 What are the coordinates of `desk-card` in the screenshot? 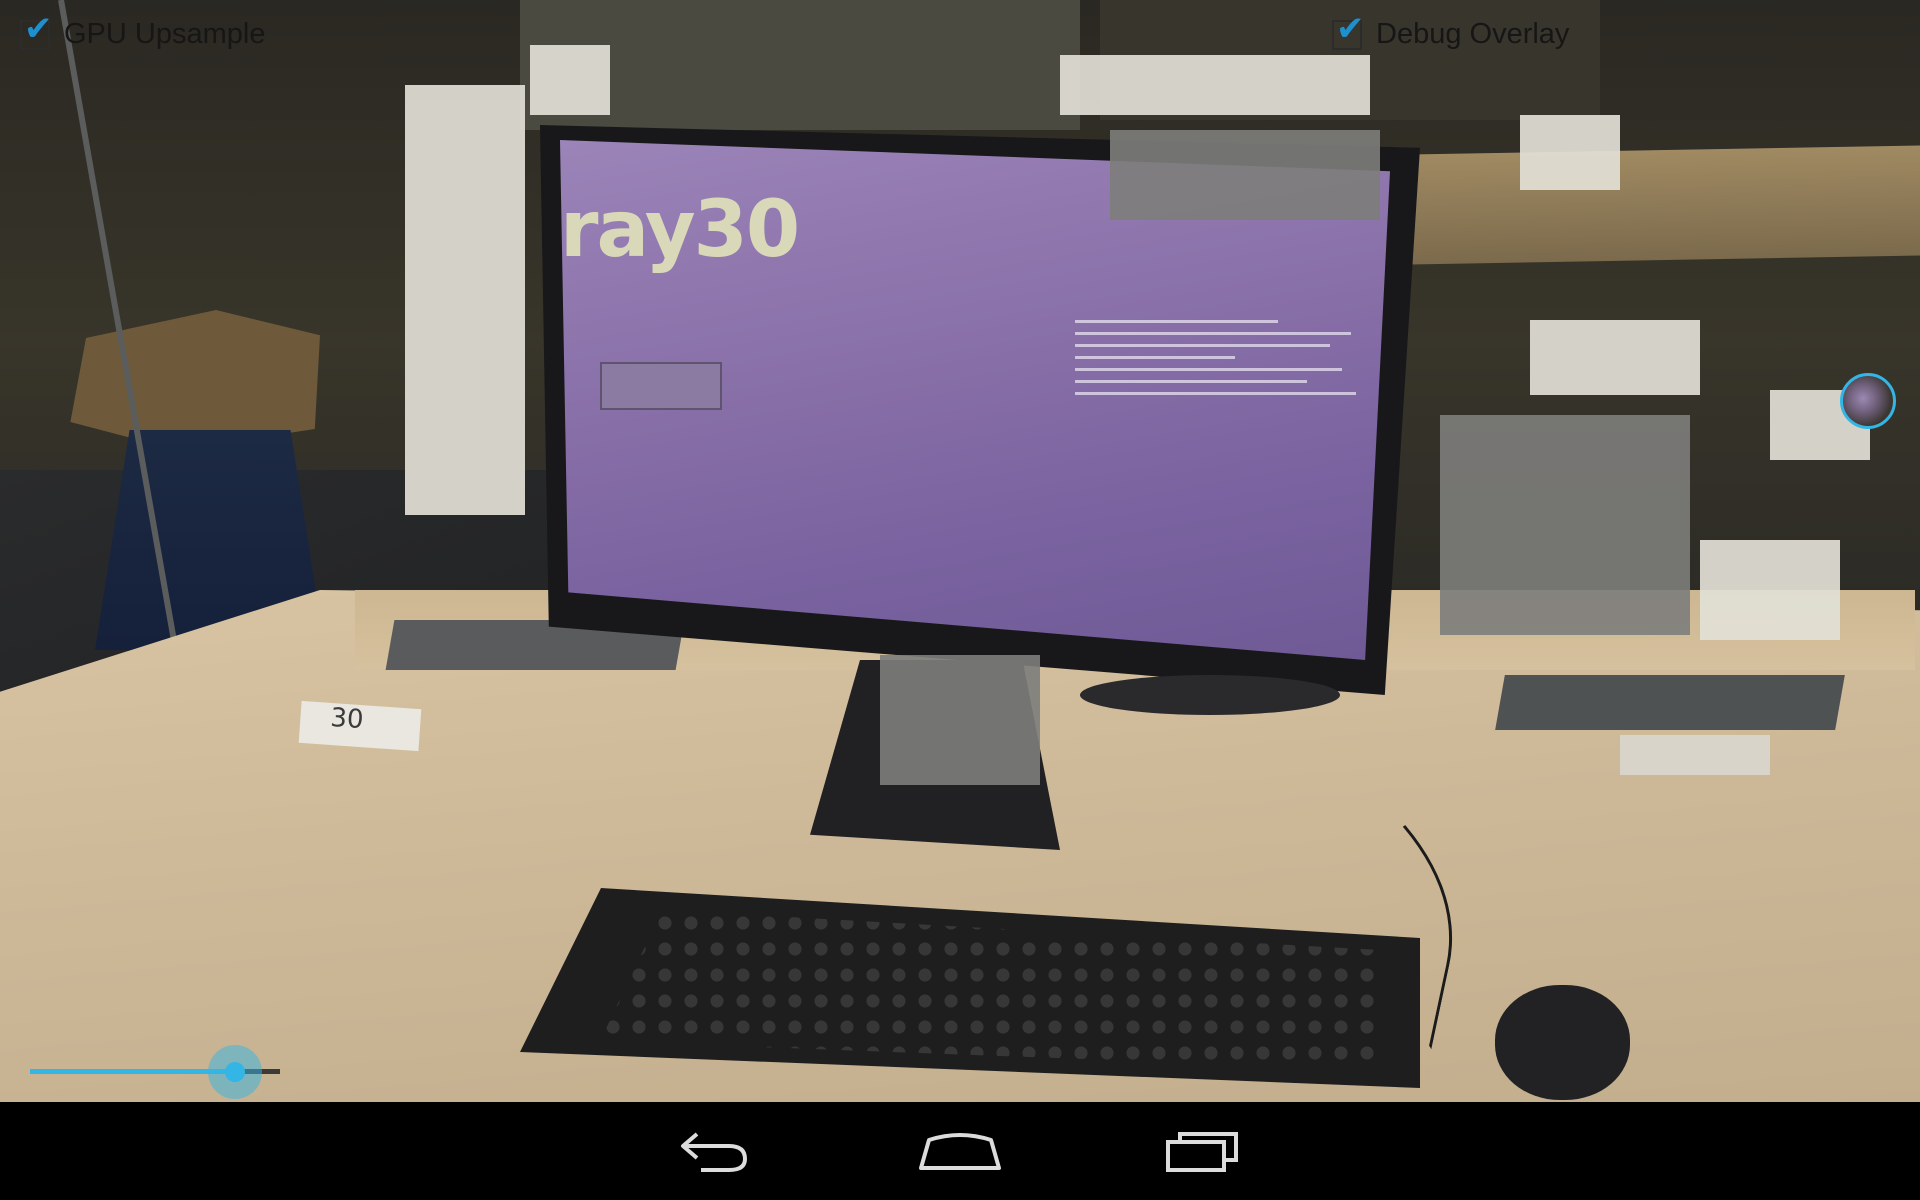 It's located at (1695, 755).